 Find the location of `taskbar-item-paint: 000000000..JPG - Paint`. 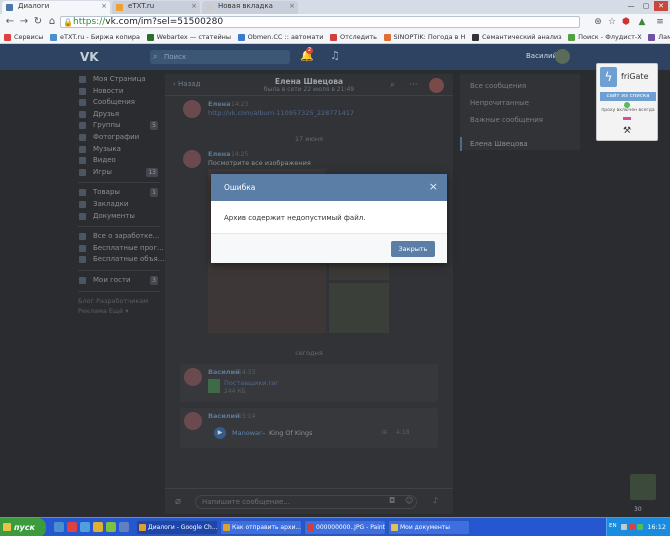

taskbar-item-paint: 000000000..JPG - Paint is located at coordinates (345, 527).